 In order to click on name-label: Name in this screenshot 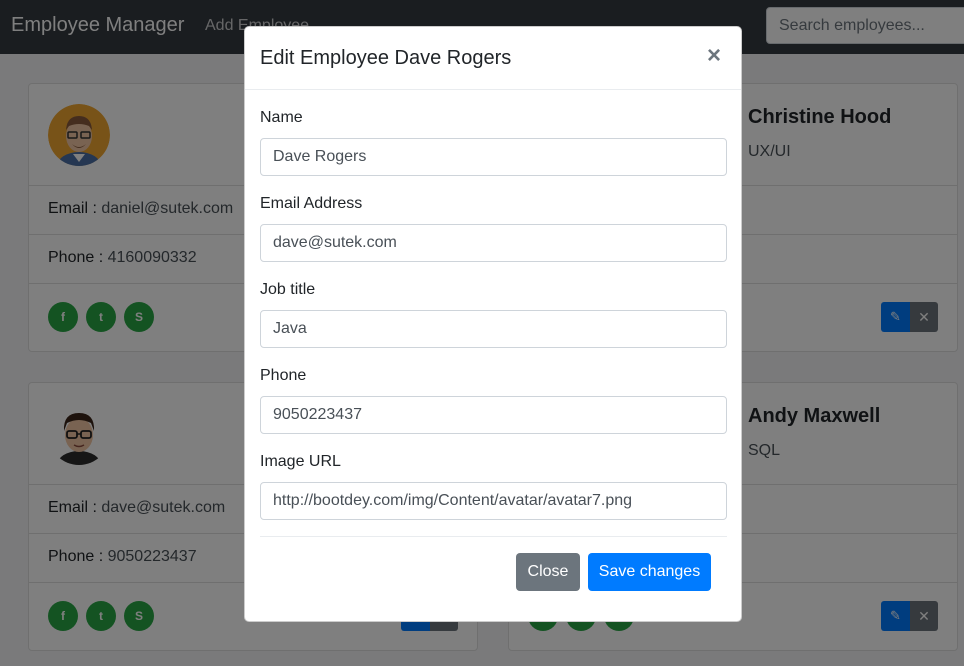, I will do `click(281, 117)`.